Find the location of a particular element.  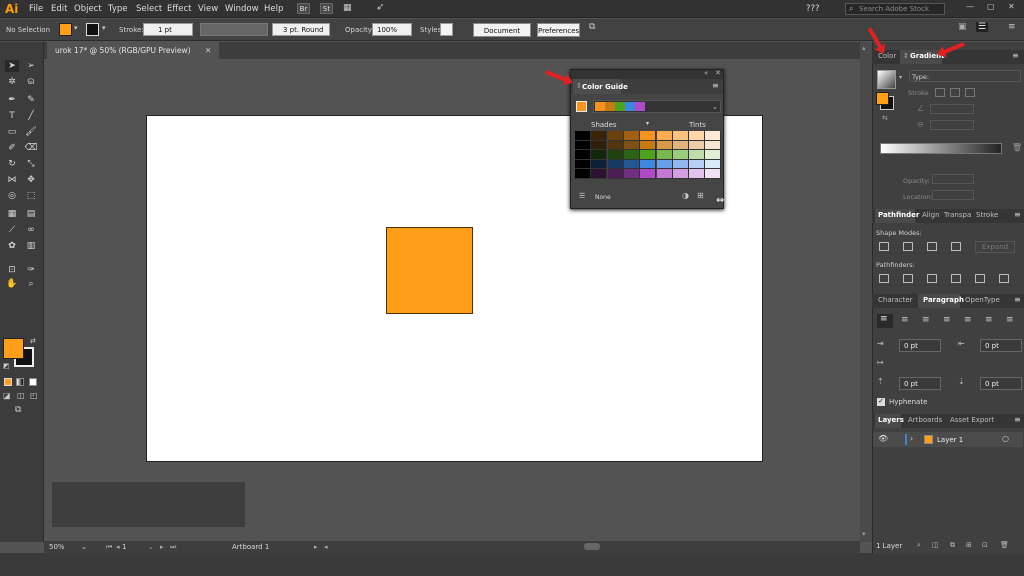

prev-artboard-icon: ◂ is located at coordinates (118, 547).